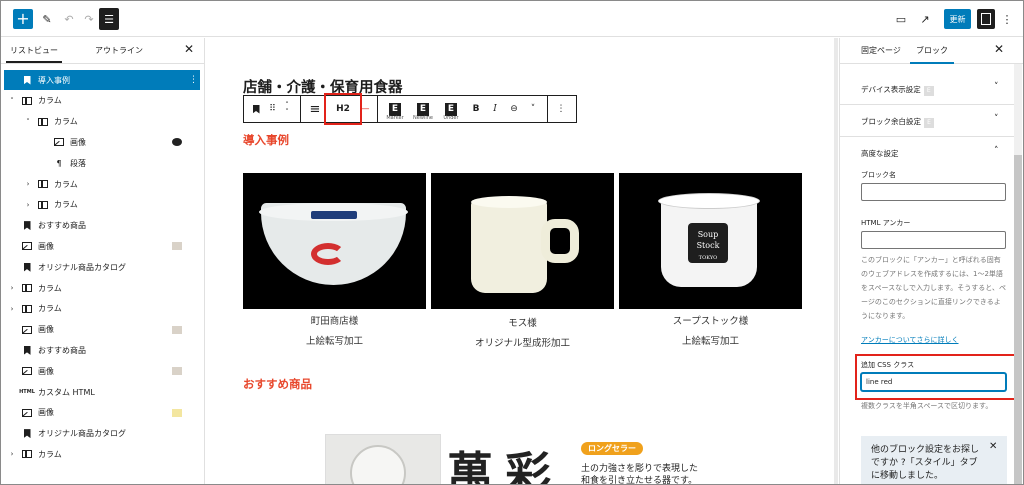  I want to click on under-button: E Under, so click(451, 109).